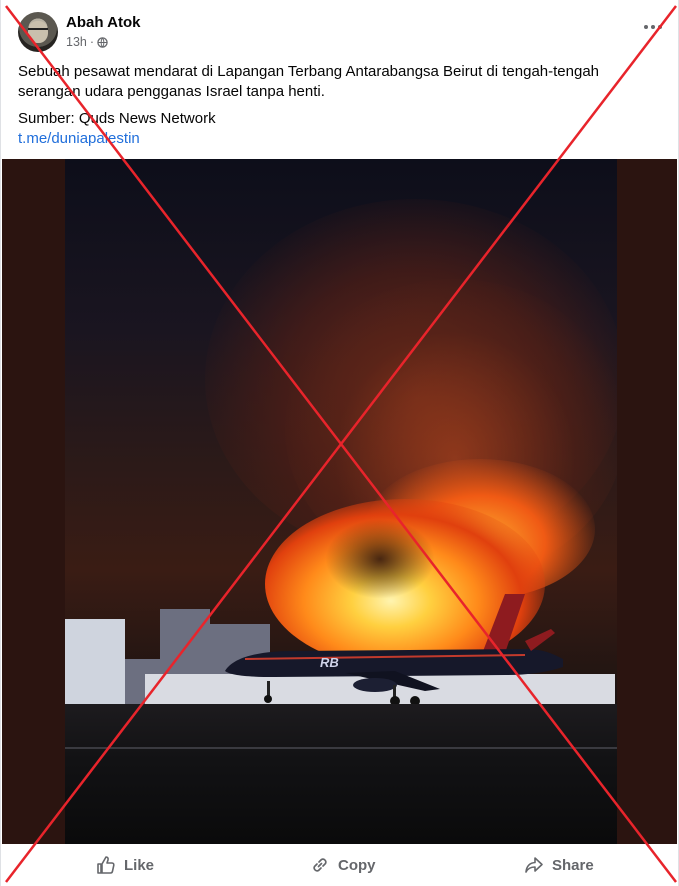 This screenshot has height=886, width=679. I want to click on share-arrow-icon, so click(534, 865).